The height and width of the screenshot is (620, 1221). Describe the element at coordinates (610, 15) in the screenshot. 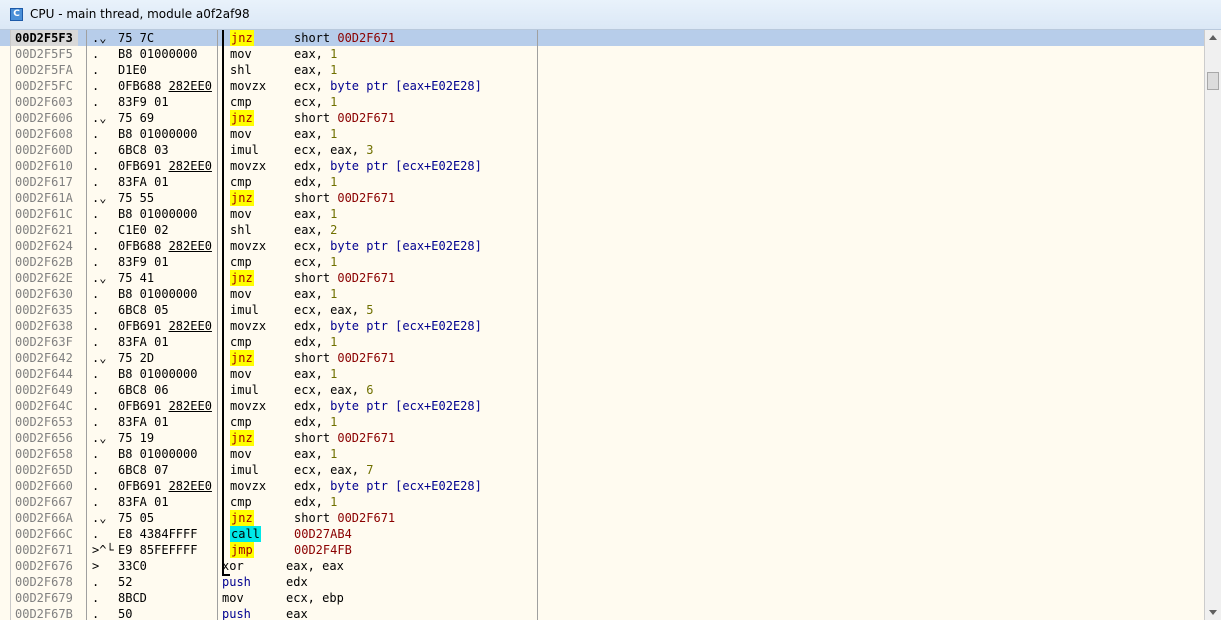

I see `title-bar: C CPU - main thread, module a0f2af98` at that location.